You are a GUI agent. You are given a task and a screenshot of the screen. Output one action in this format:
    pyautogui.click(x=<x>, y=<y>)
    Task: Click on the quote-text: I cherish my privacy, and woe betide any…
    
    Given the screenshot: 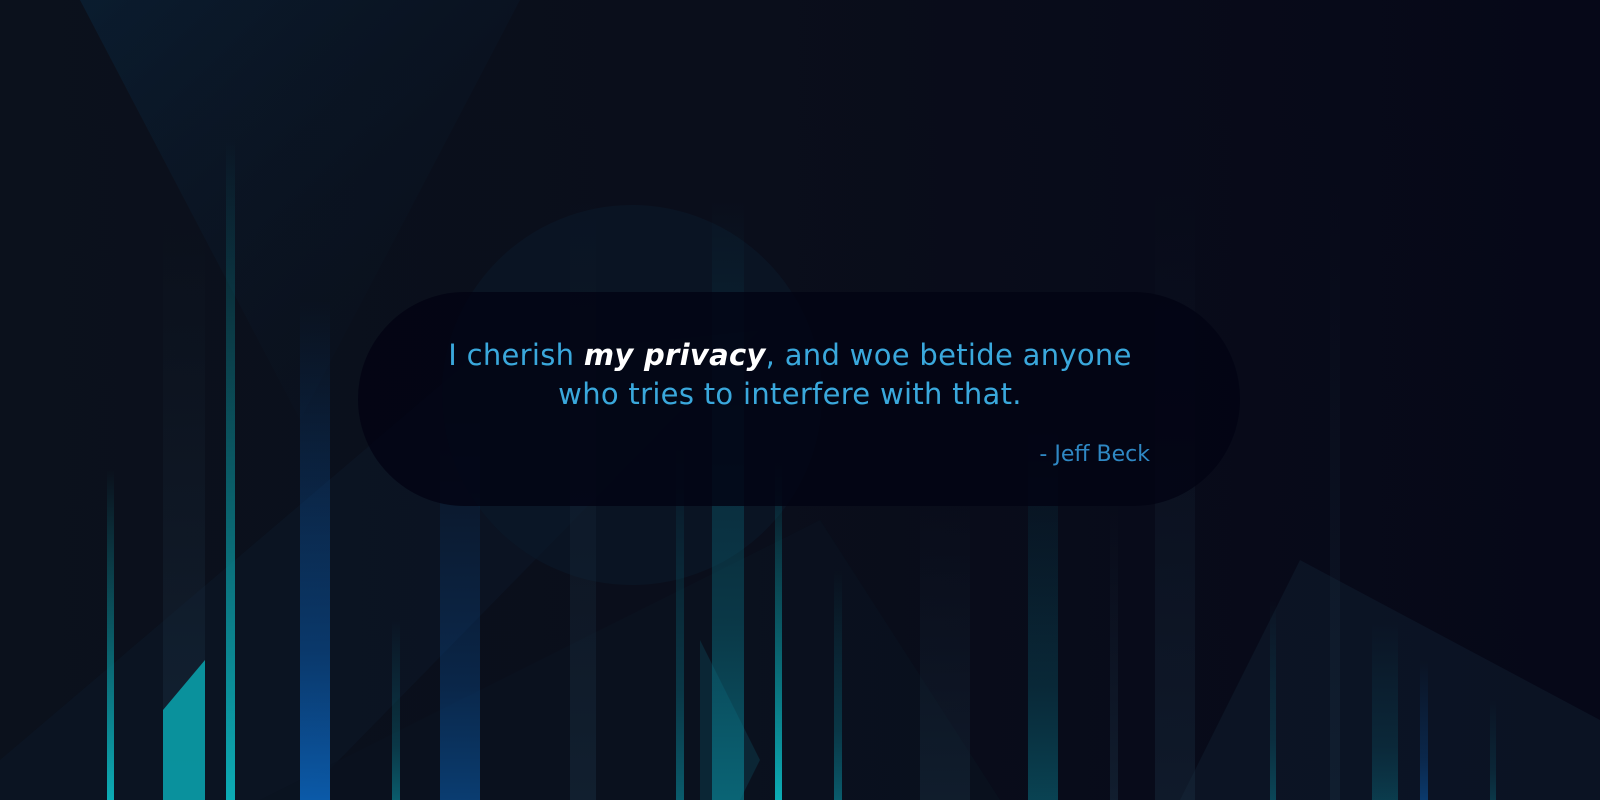 What is the action you would take?
    pyautogui.click(x=790, y=375)
    